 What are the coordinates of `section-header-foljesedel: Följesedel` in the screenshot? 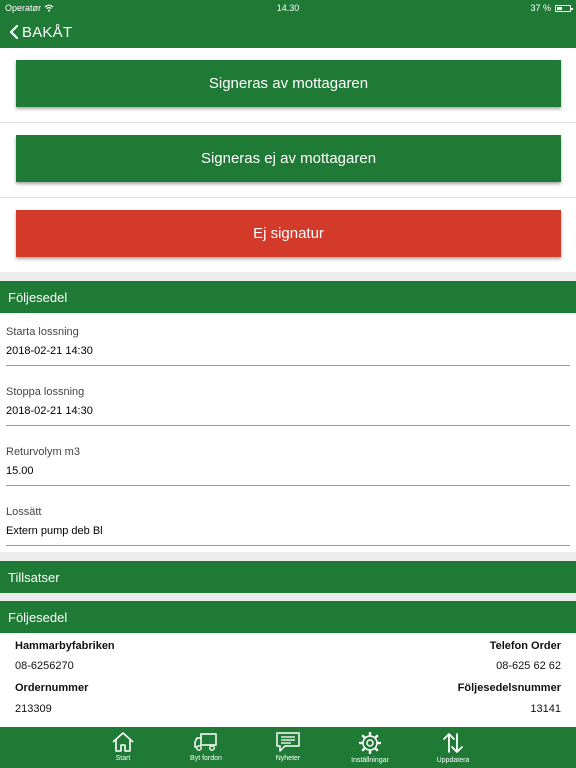 It's located at (288, 297).